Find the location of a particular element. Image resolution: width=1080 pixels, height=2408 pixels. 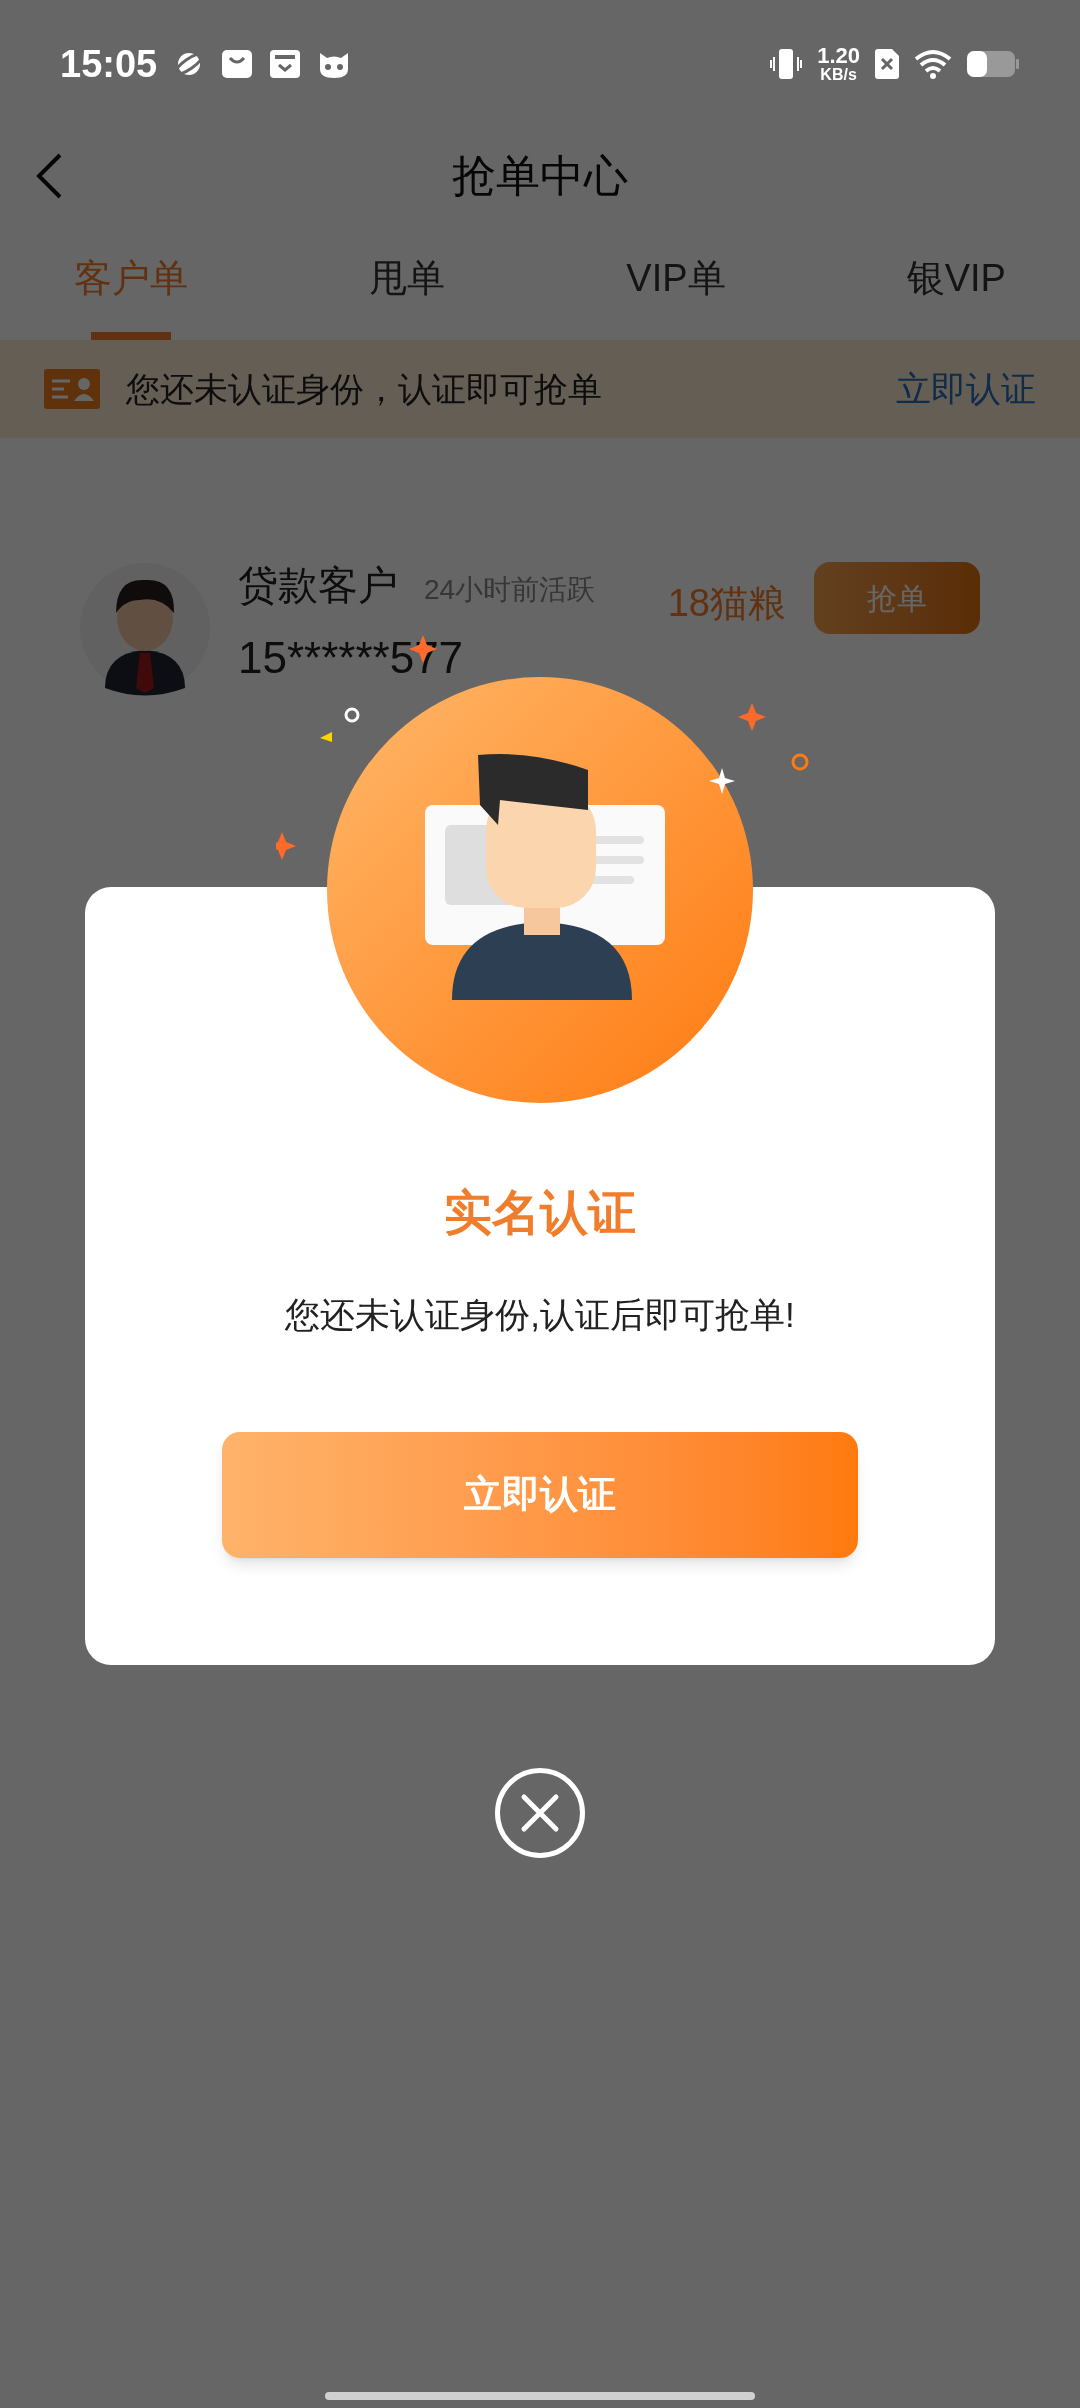

speed-unit: KB/s is located at coordinates (838, 75).